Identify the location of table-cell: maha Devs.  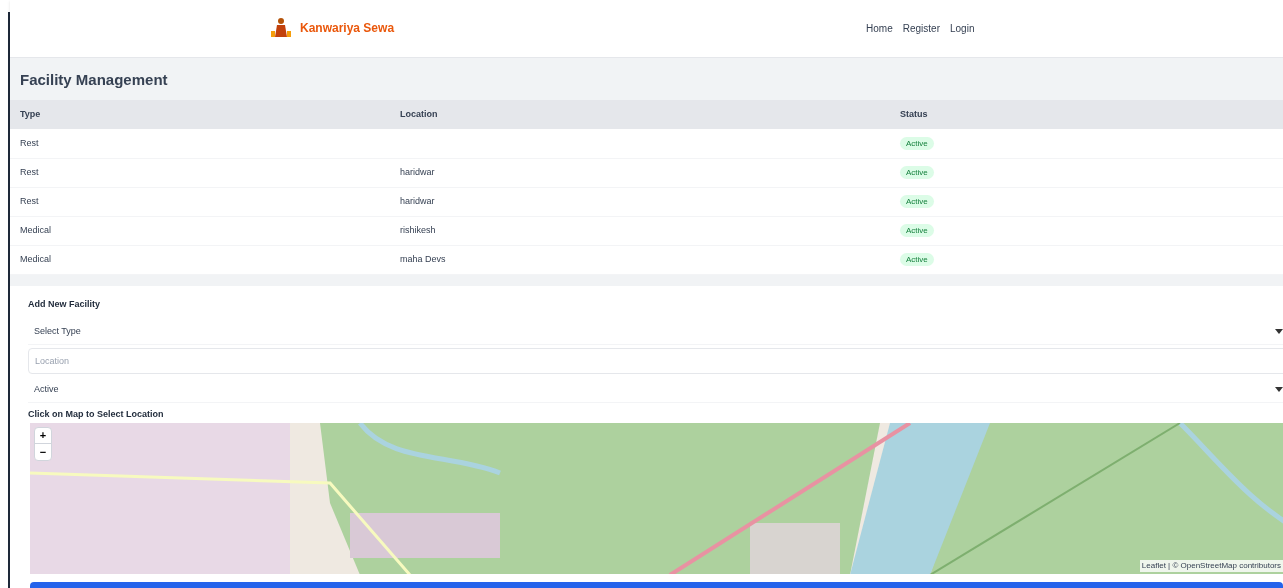
(423, 258).